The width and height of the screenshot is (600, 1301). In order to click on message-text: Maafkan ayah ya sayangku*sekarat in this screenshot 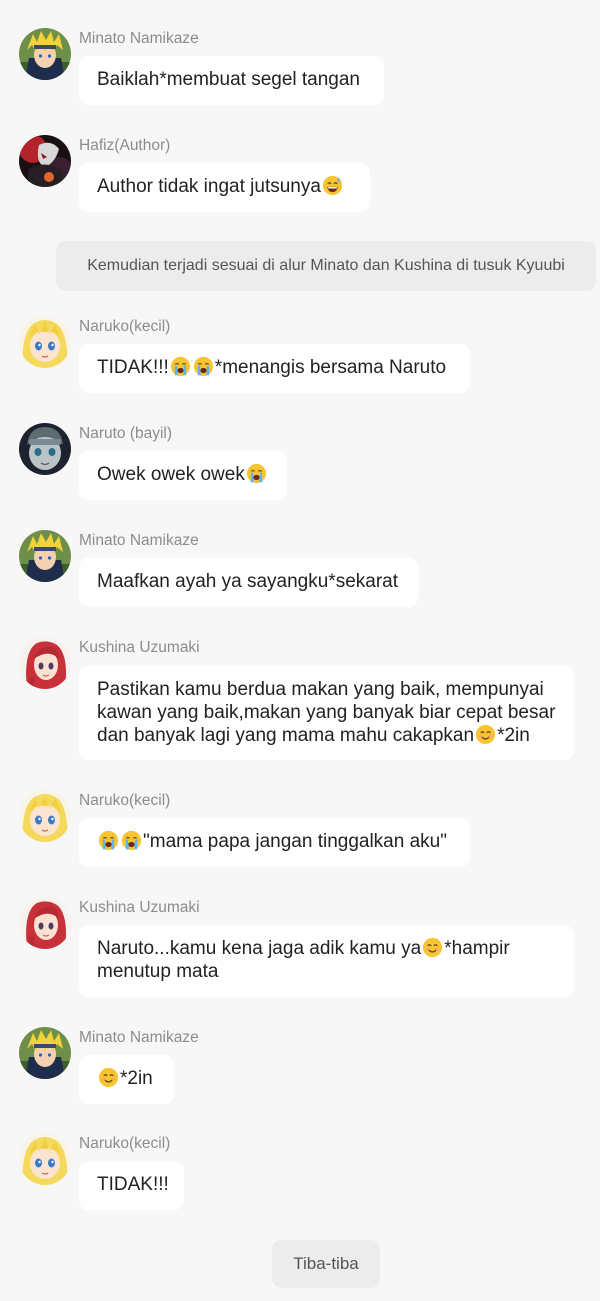, I will do `click(248, 581)`.